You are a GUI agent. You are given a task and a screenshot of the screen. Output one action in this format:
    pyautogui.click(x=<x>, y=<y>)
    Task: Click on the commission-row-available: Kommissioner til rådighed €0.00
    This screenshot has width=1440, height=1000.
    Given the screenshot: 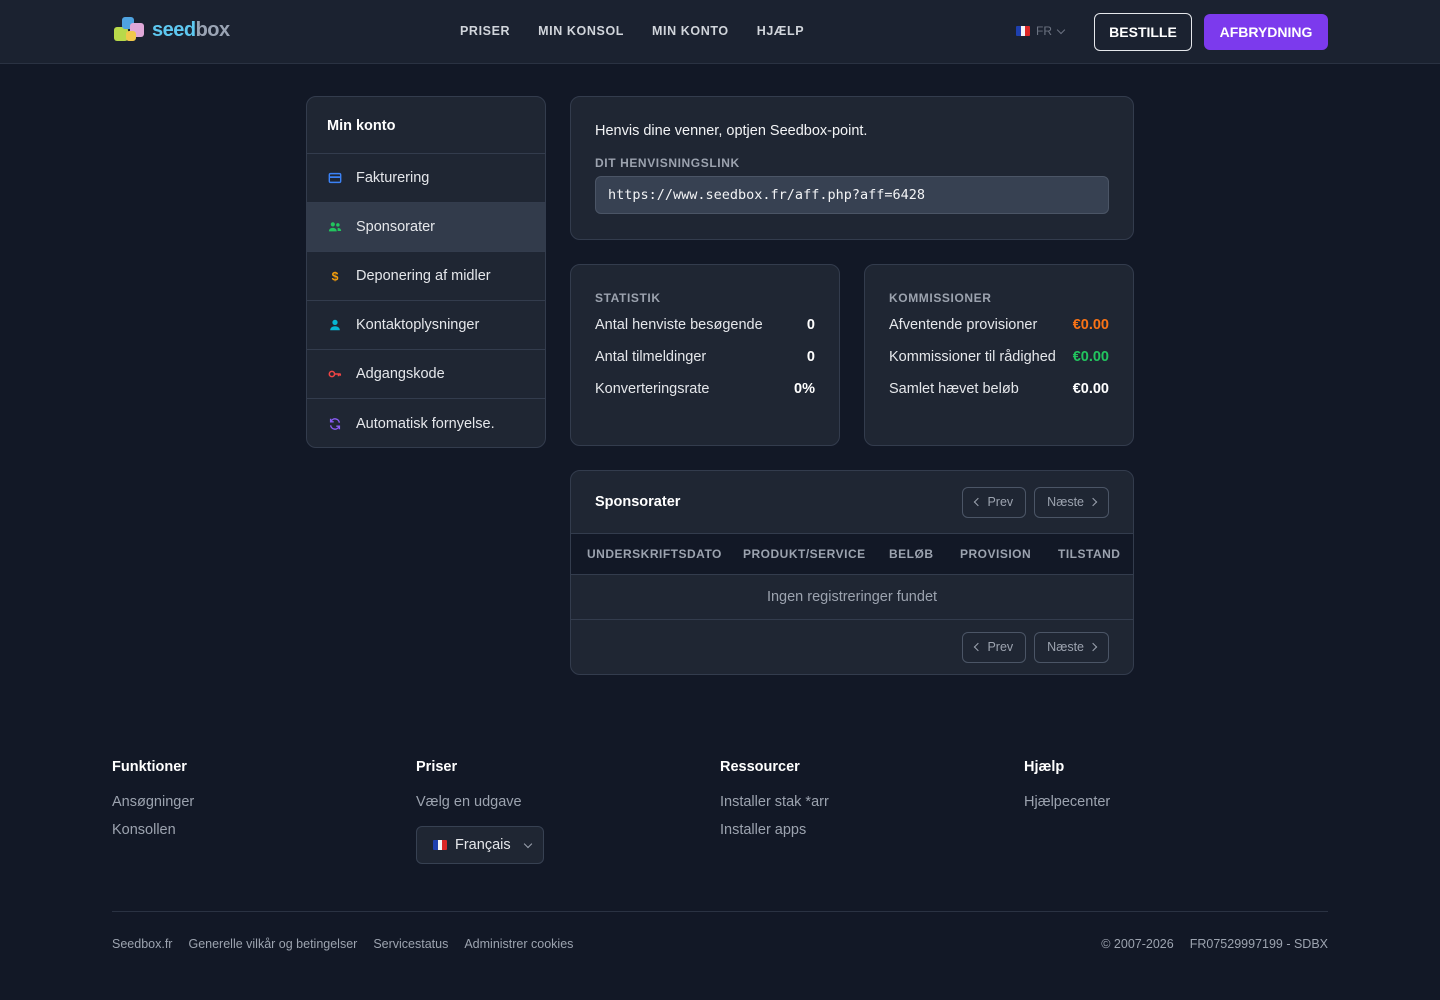 What is the action you would take?
    pyautogui.click(x=999, y=357)
    